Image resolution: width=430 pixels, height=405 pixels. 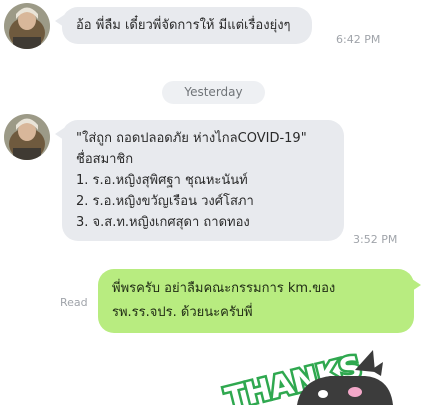 What do you see at coordinates (224, 288) in the screenshot?
I see `reply-line: พี่พรครับ อย่าลืมคณะกรรมการ km.ของ` at bounding box center [224, 288].